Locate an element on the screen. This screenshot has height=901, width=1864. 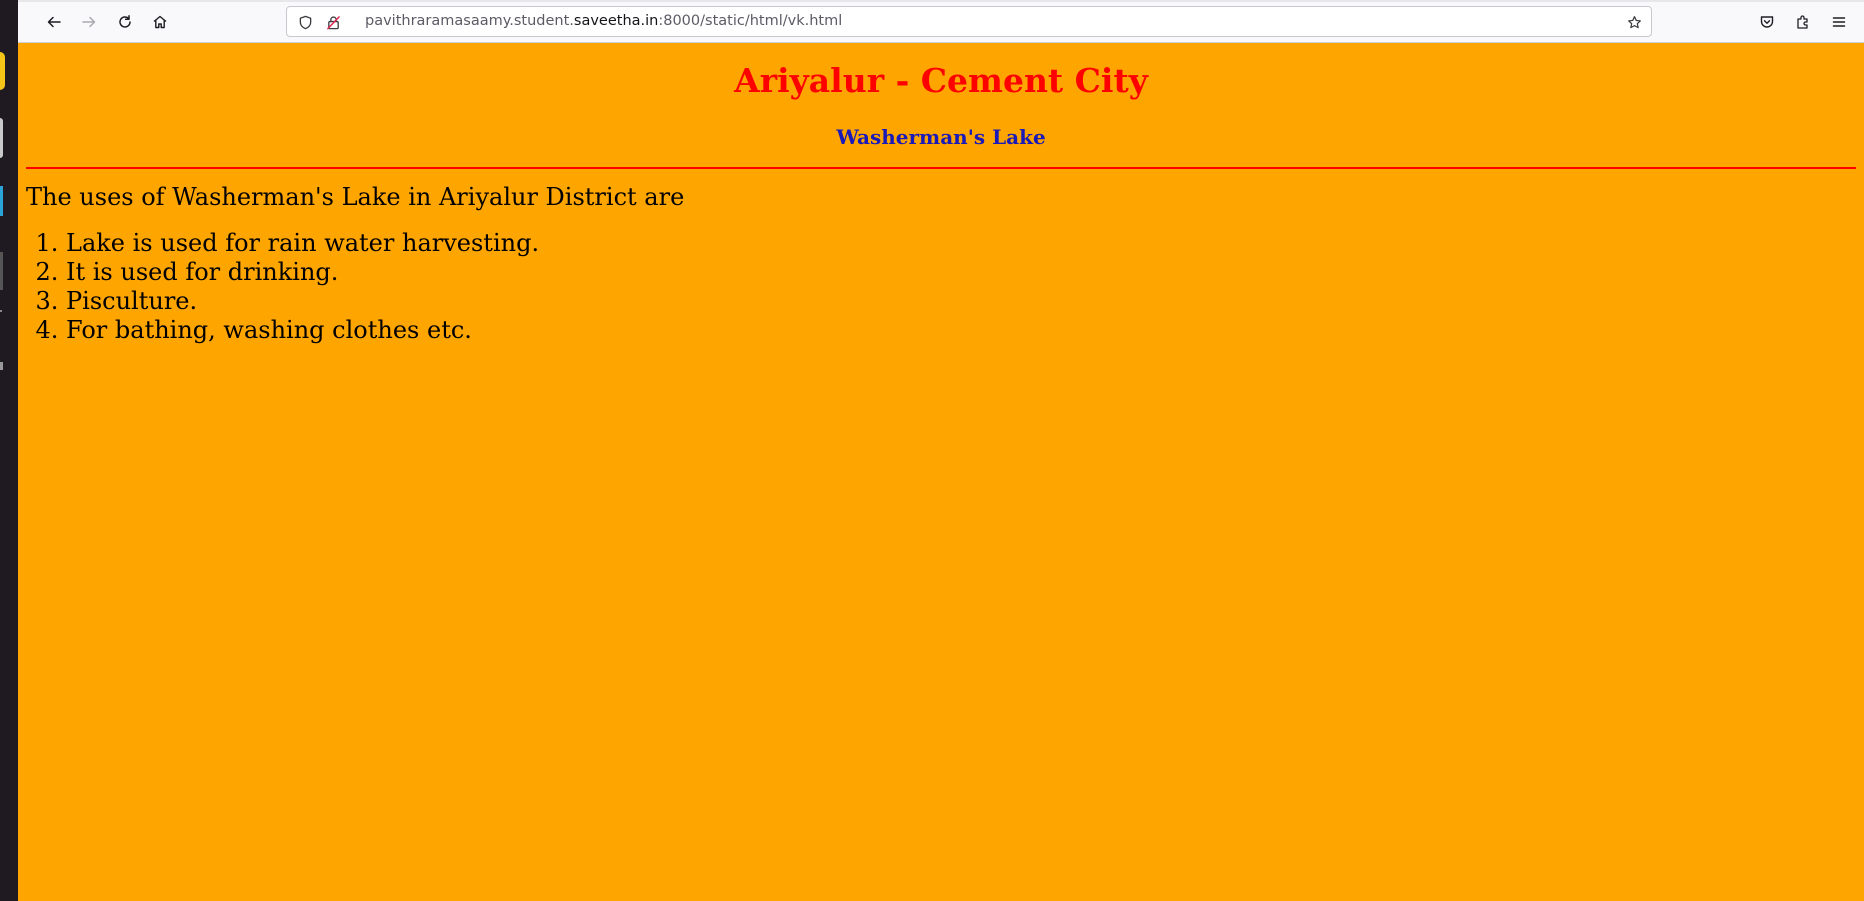
insecure-lock-icon is located at coordinates (333, 22).